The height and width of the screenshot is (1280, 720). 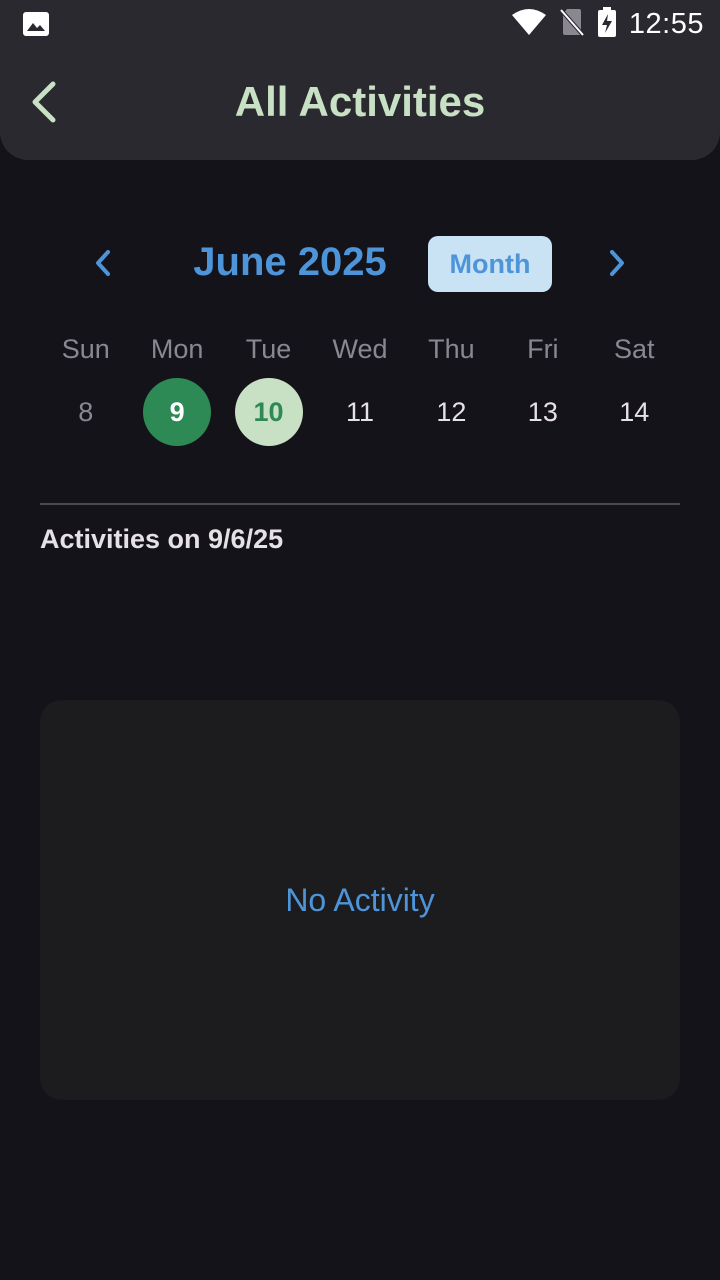 I want to click on weekday-row: Sun Mon Tue Wed Thu Fri Sat, so click(x=360, y=349).